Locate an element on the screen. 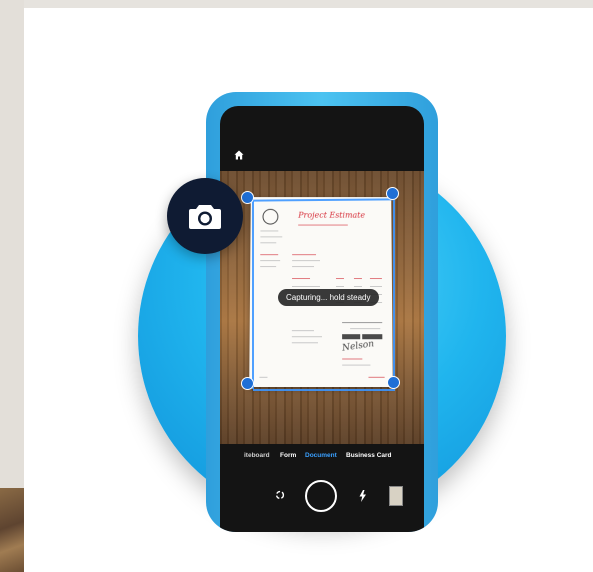 This screenshot has width=593, height=572. capture-thumbnail is located at coordinates (396, 496).